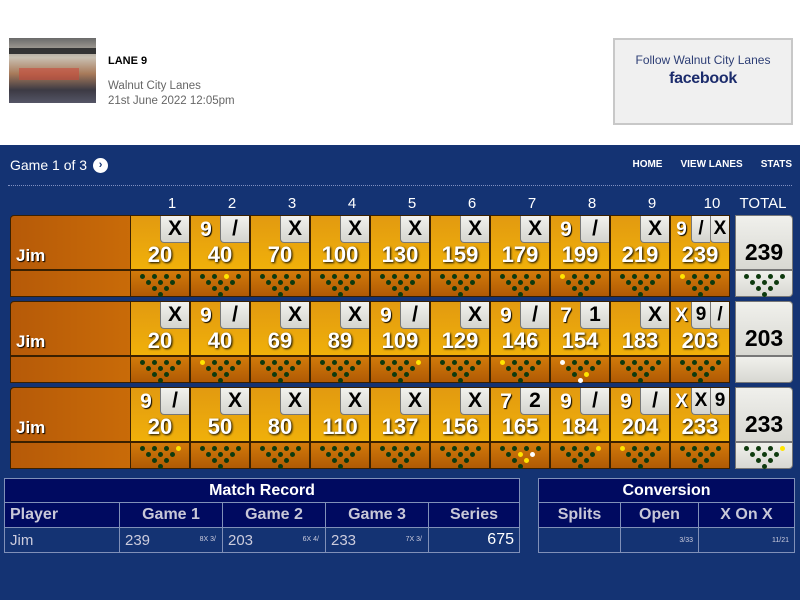 The height and width of the screenshot is (600, 800). Describe the element at coordinates (640, 256) in the screenshot. I see `frame-9: X 219` at that location.